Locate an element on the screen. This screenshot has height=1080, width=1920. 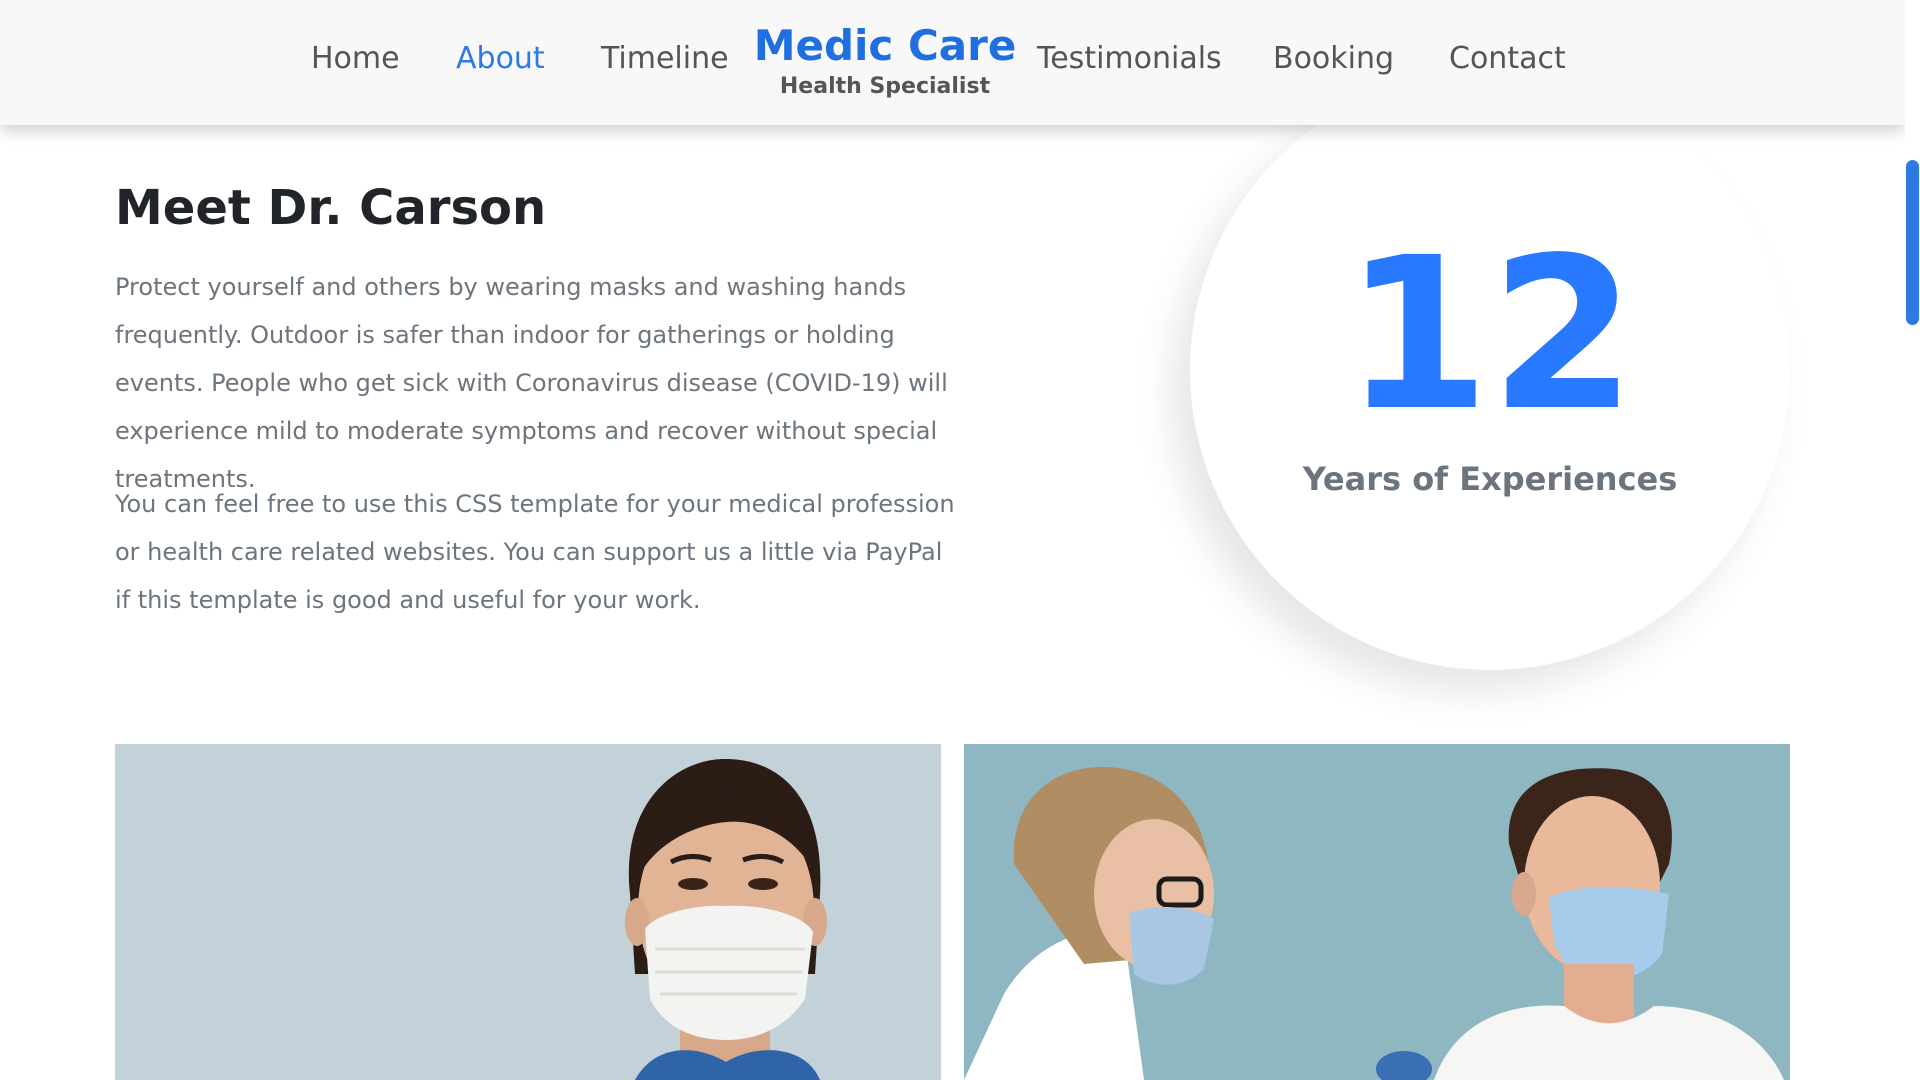
scrollbar-thumb is located at coordinates (1912, 242).